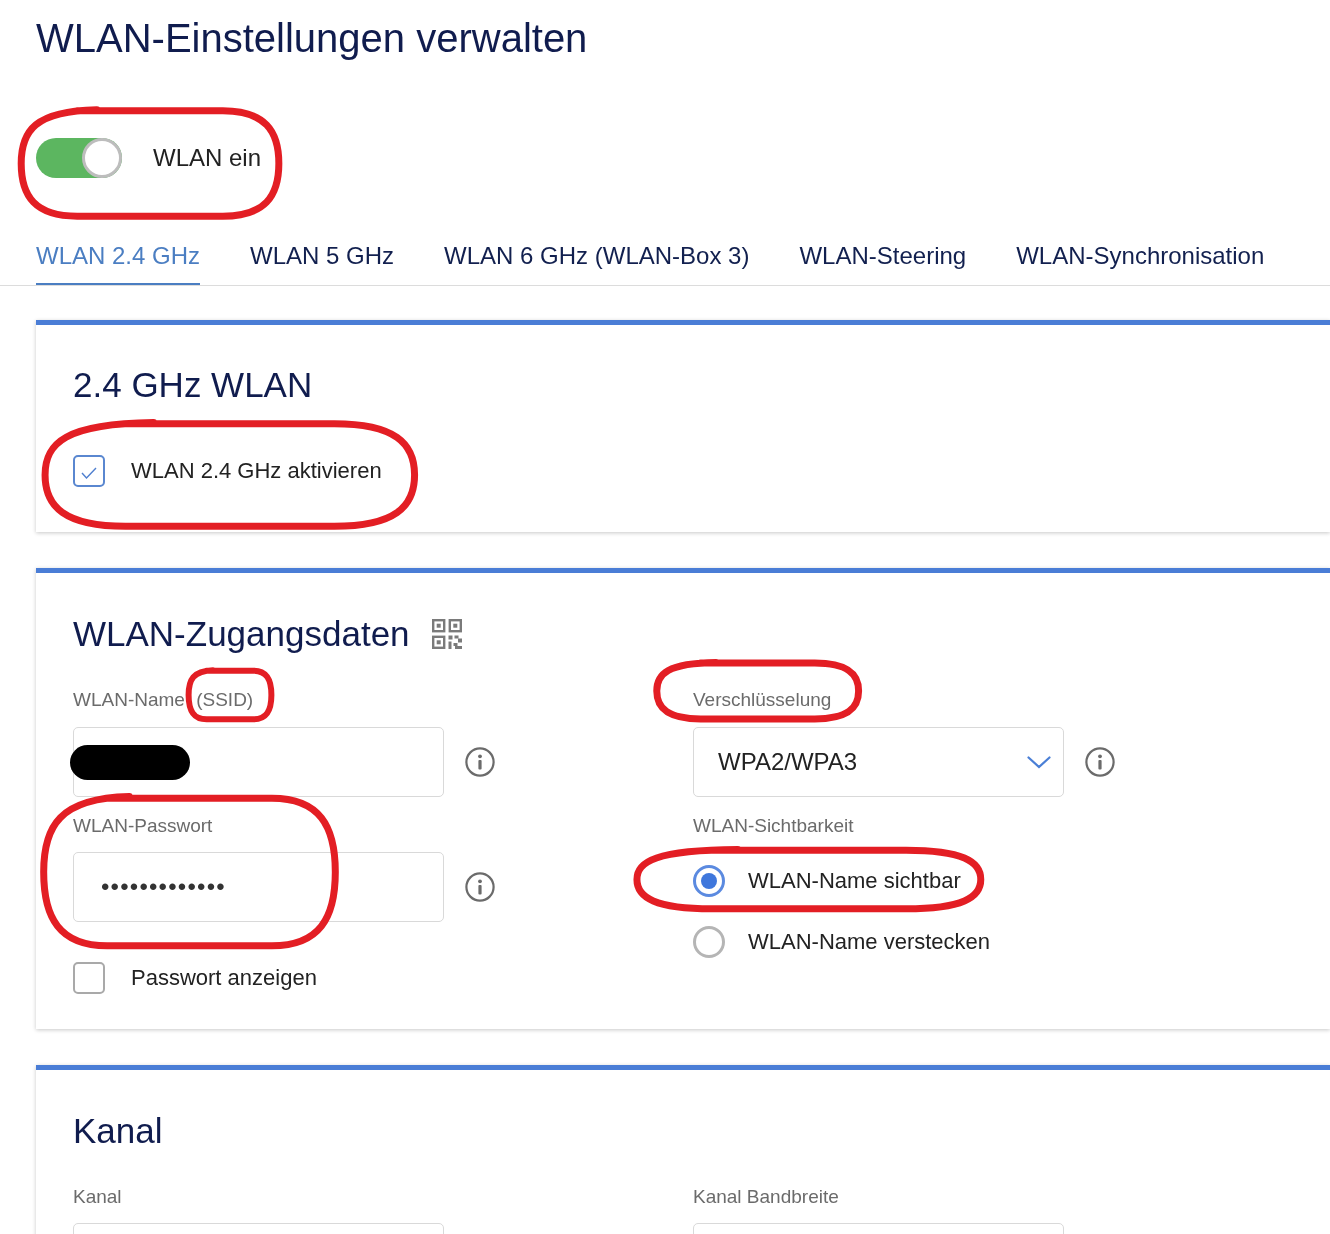 This screenshot has height=1234, width=1330. Describe the element at coordinates (1039, 762) in the screenshot. I see `chevron-down-icon` at that location.